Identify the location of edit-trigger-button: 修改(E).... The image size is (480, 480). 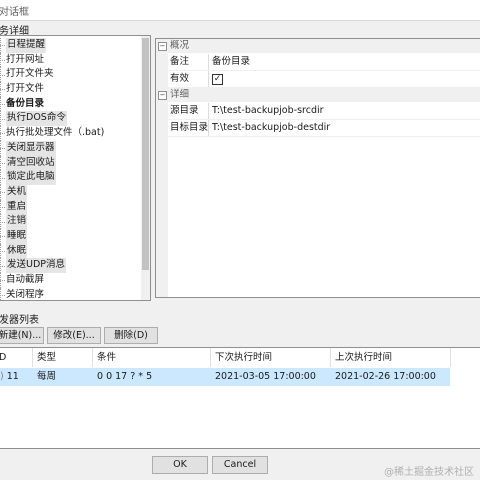
(74, 335).